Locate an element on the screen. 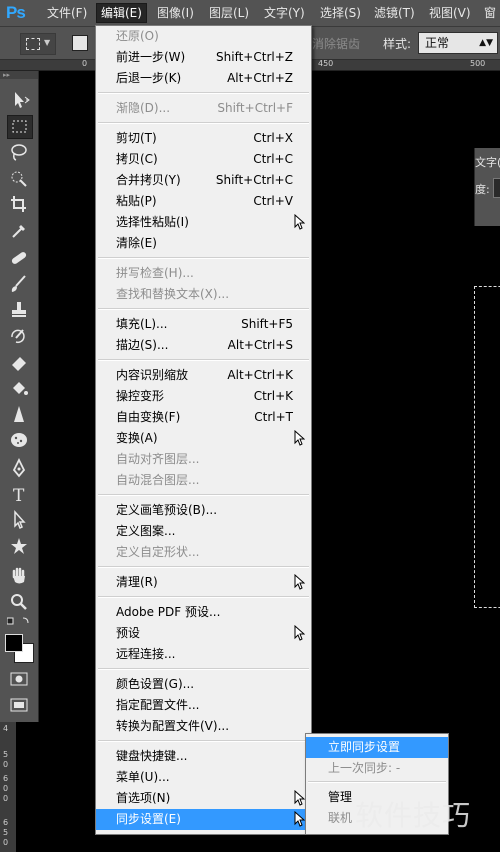 The image size is (500, 852). menu-item-sync-settings: 同步设置(E) is located at coordinates (203, 819).